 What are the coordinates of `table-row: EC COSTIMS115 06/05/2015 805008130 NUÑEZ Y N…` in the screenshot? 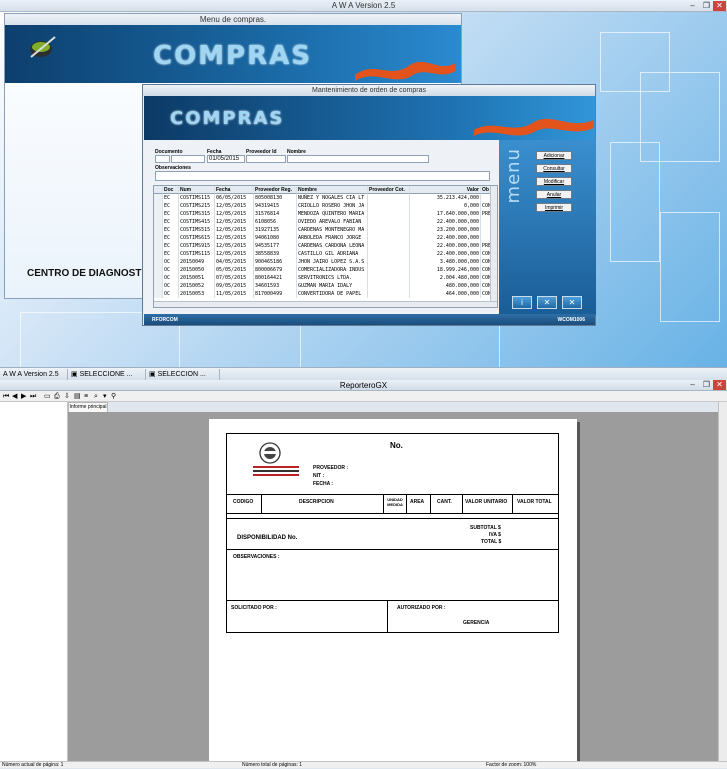 It's located at (325, 198).